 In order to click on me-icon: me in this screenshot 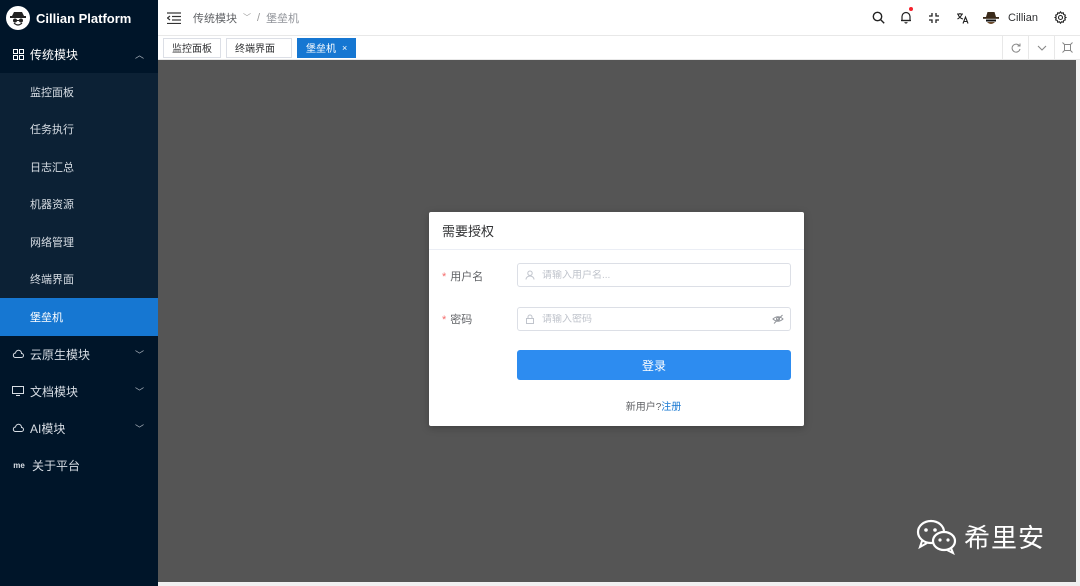, I will do `click(19, 465)`.